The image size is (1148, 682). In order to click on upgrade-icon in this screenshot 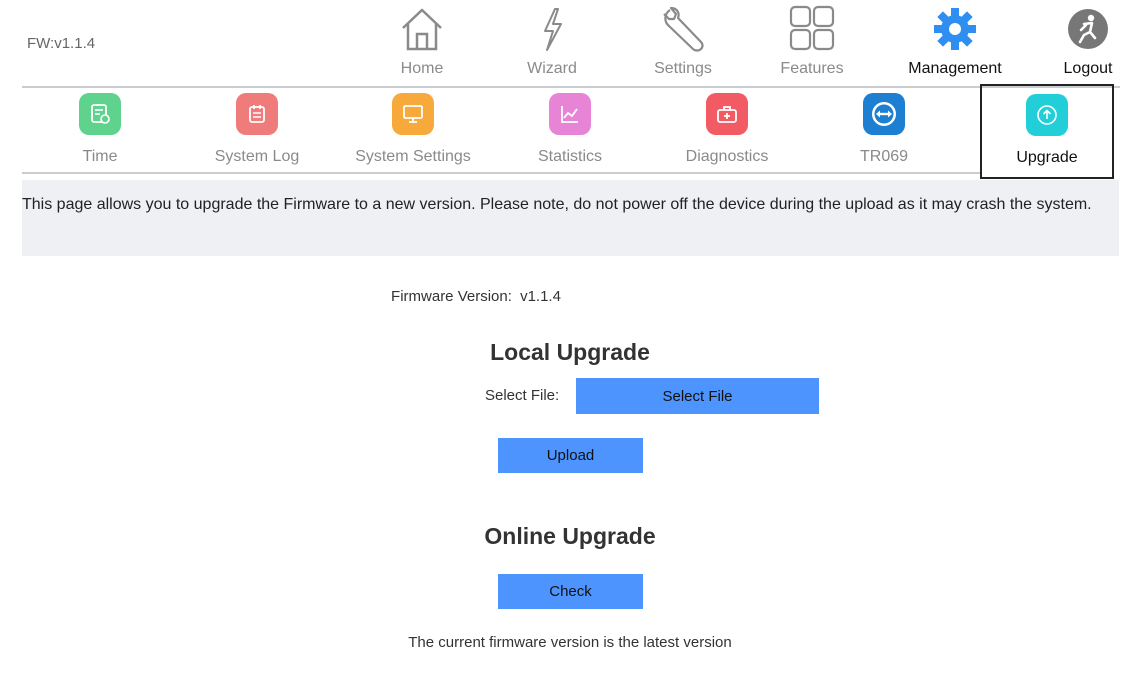, I will do `click(1047, 115)`.